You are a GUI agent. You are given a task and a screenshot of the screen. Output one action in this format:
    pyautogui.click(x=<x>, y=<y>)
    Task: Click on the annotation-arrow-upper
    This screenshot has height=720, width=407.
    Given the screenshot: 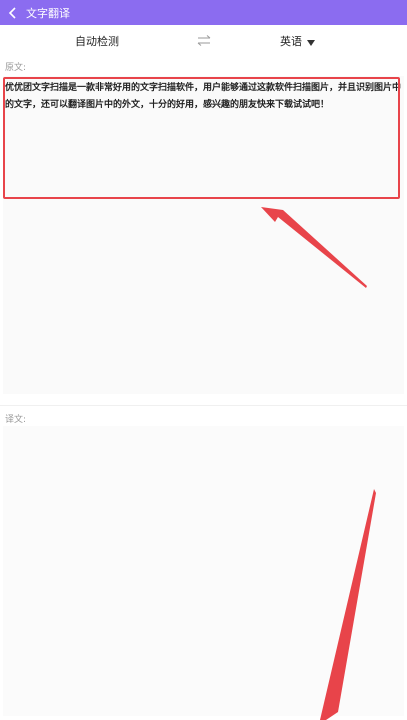 What is the action you would take?
    pyautogui.click(x=314, y=247)
    